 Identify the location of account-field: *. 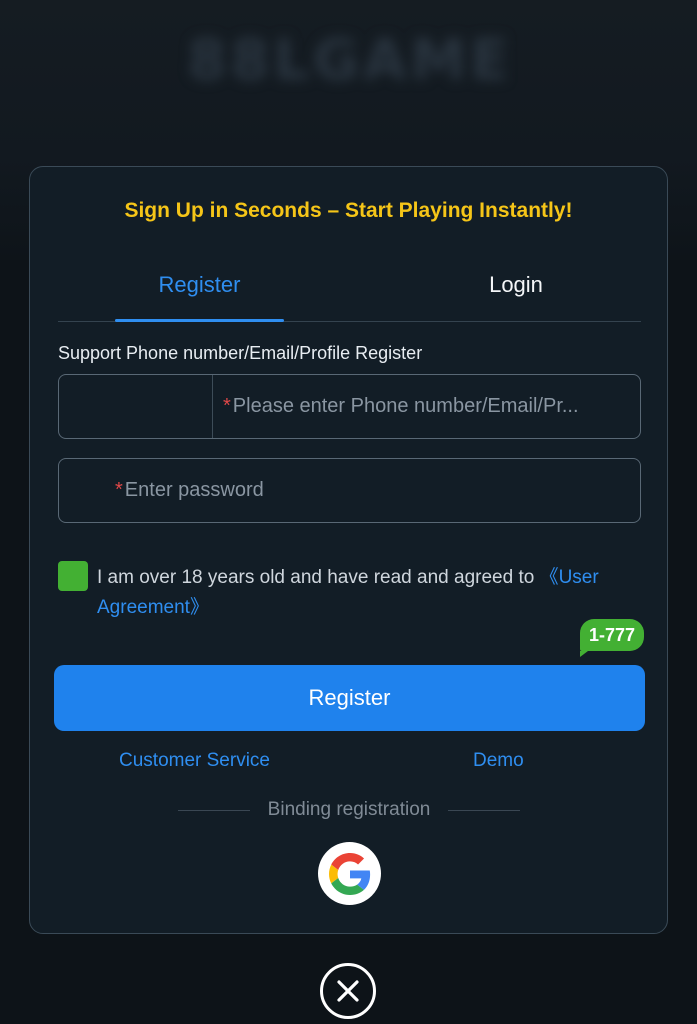
(349, 406).